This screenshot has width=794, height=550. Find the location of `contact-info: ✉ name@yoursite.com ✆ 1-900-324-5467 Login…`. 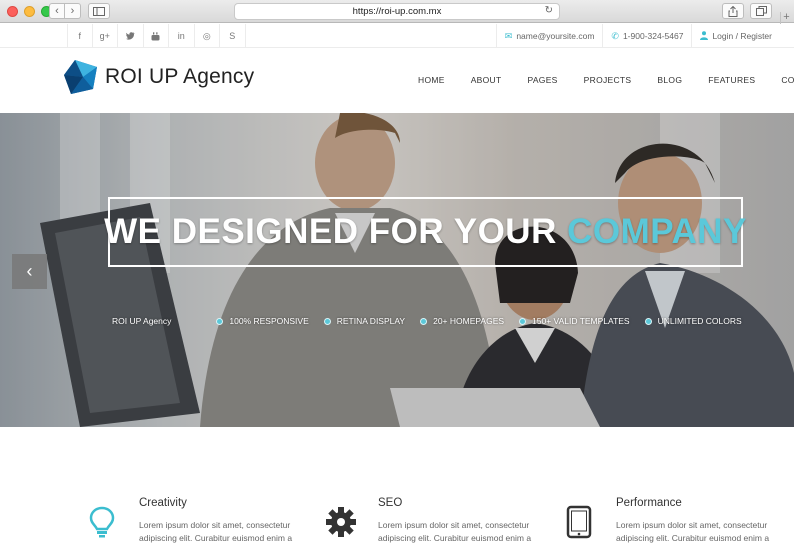

contact-info: ✉ name@yoursite.com ✆ 1-900-324-5467 Login… is located at coordinates (637, 36).